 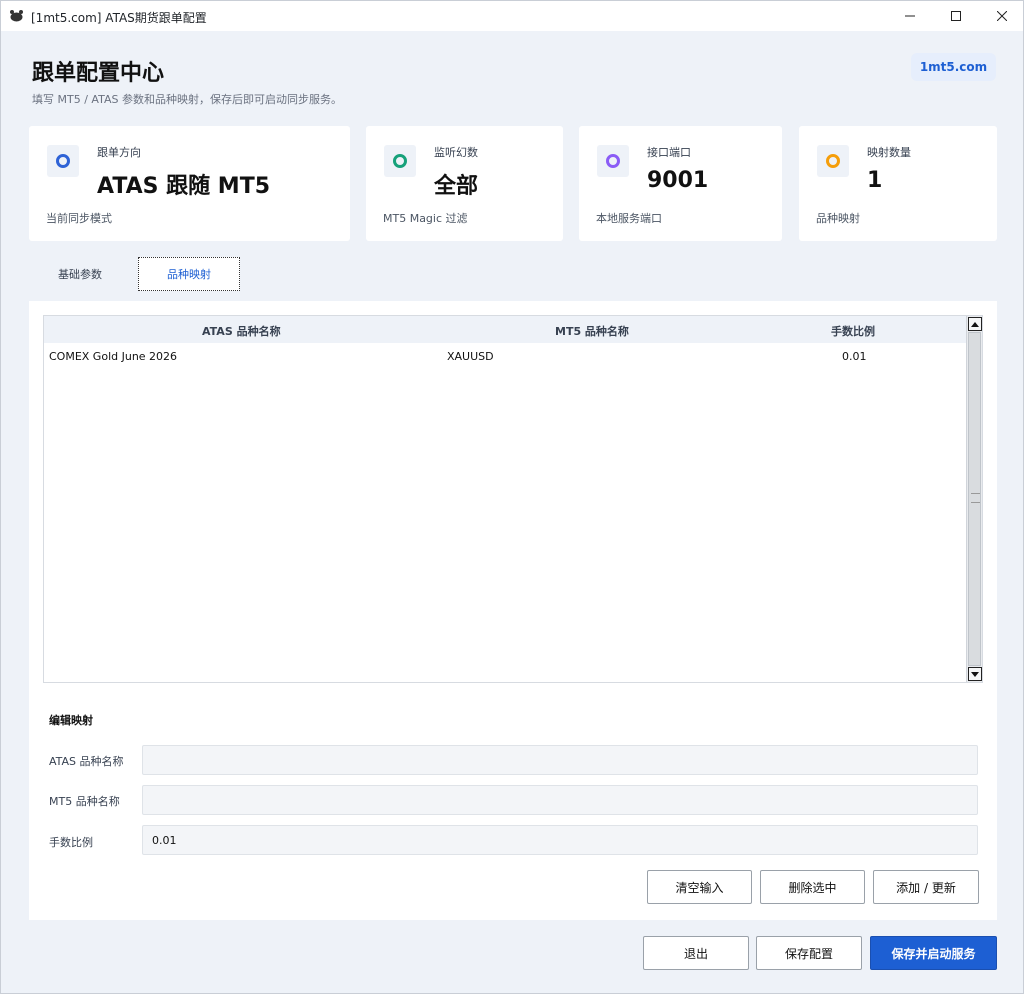 I want to click on minimize-button, so click(x=910, y=16).